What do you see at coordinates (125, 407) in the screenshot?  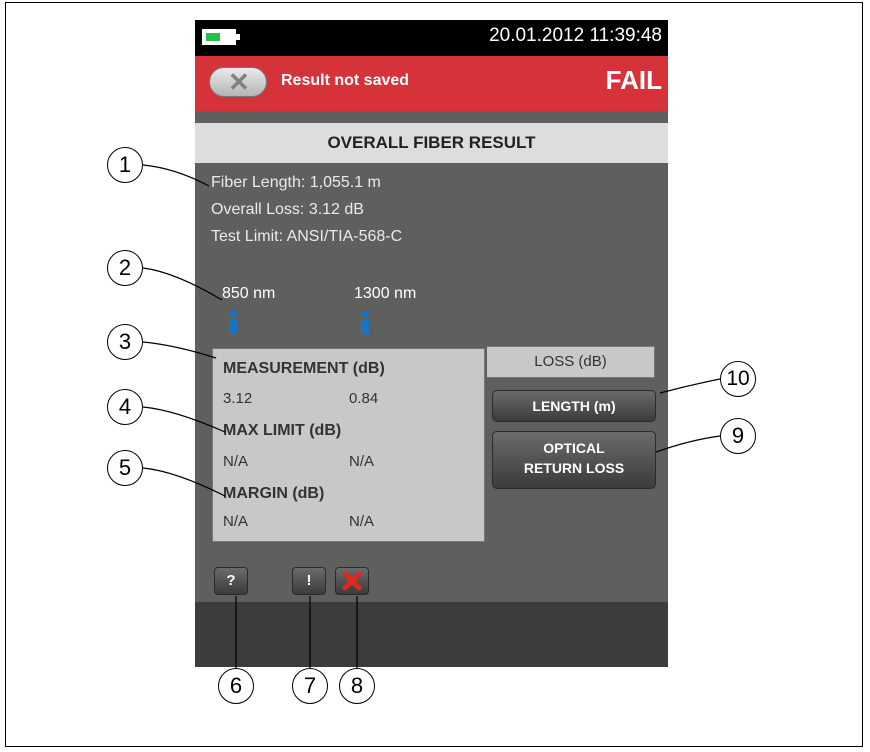 I see `callout-4: 4` at bounding box center [125, 407].